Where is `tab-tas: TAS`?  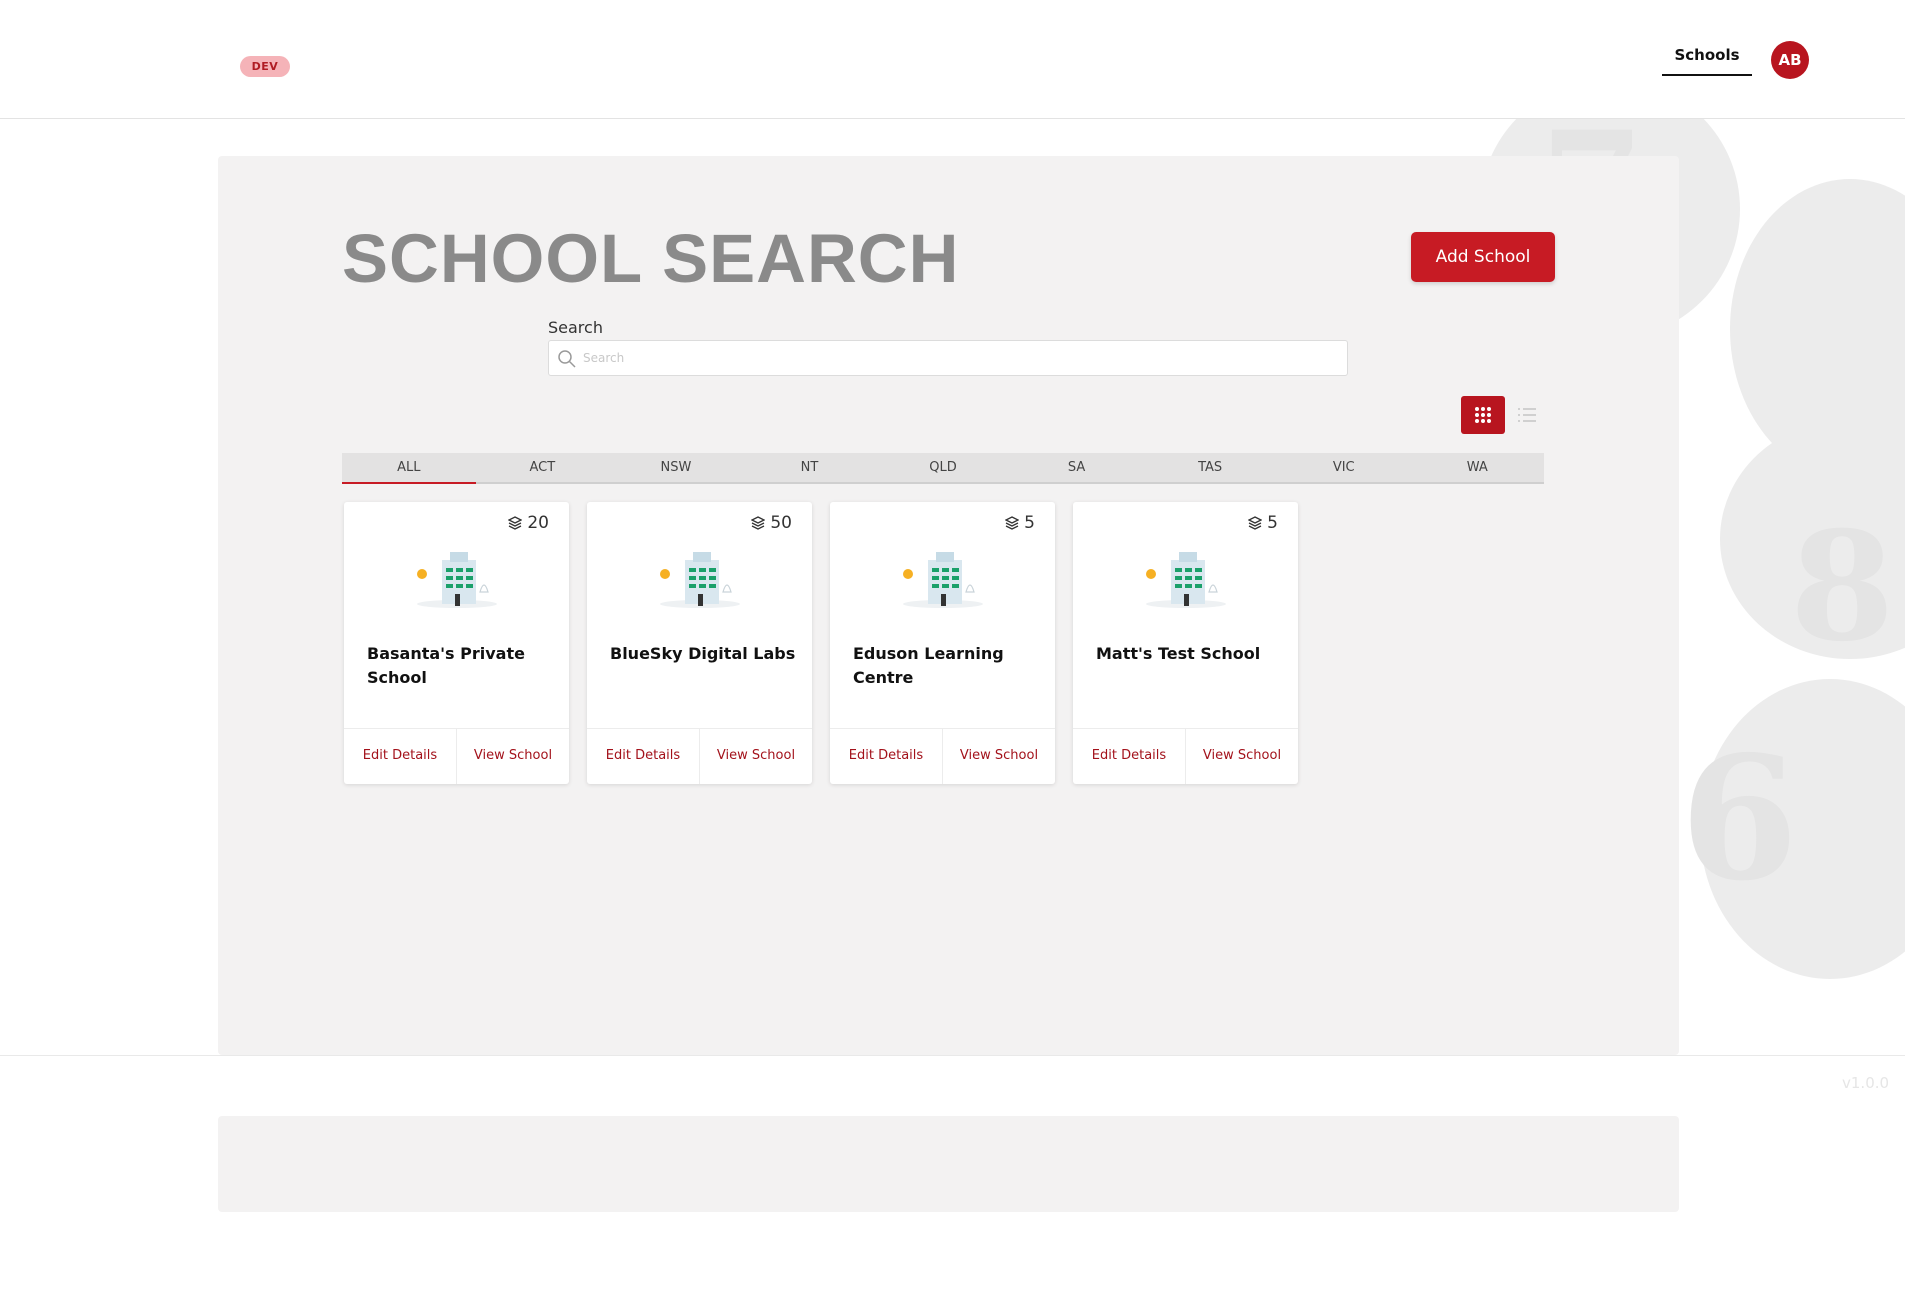 tab-tas: TAS is located at coordinates (1210, 467).